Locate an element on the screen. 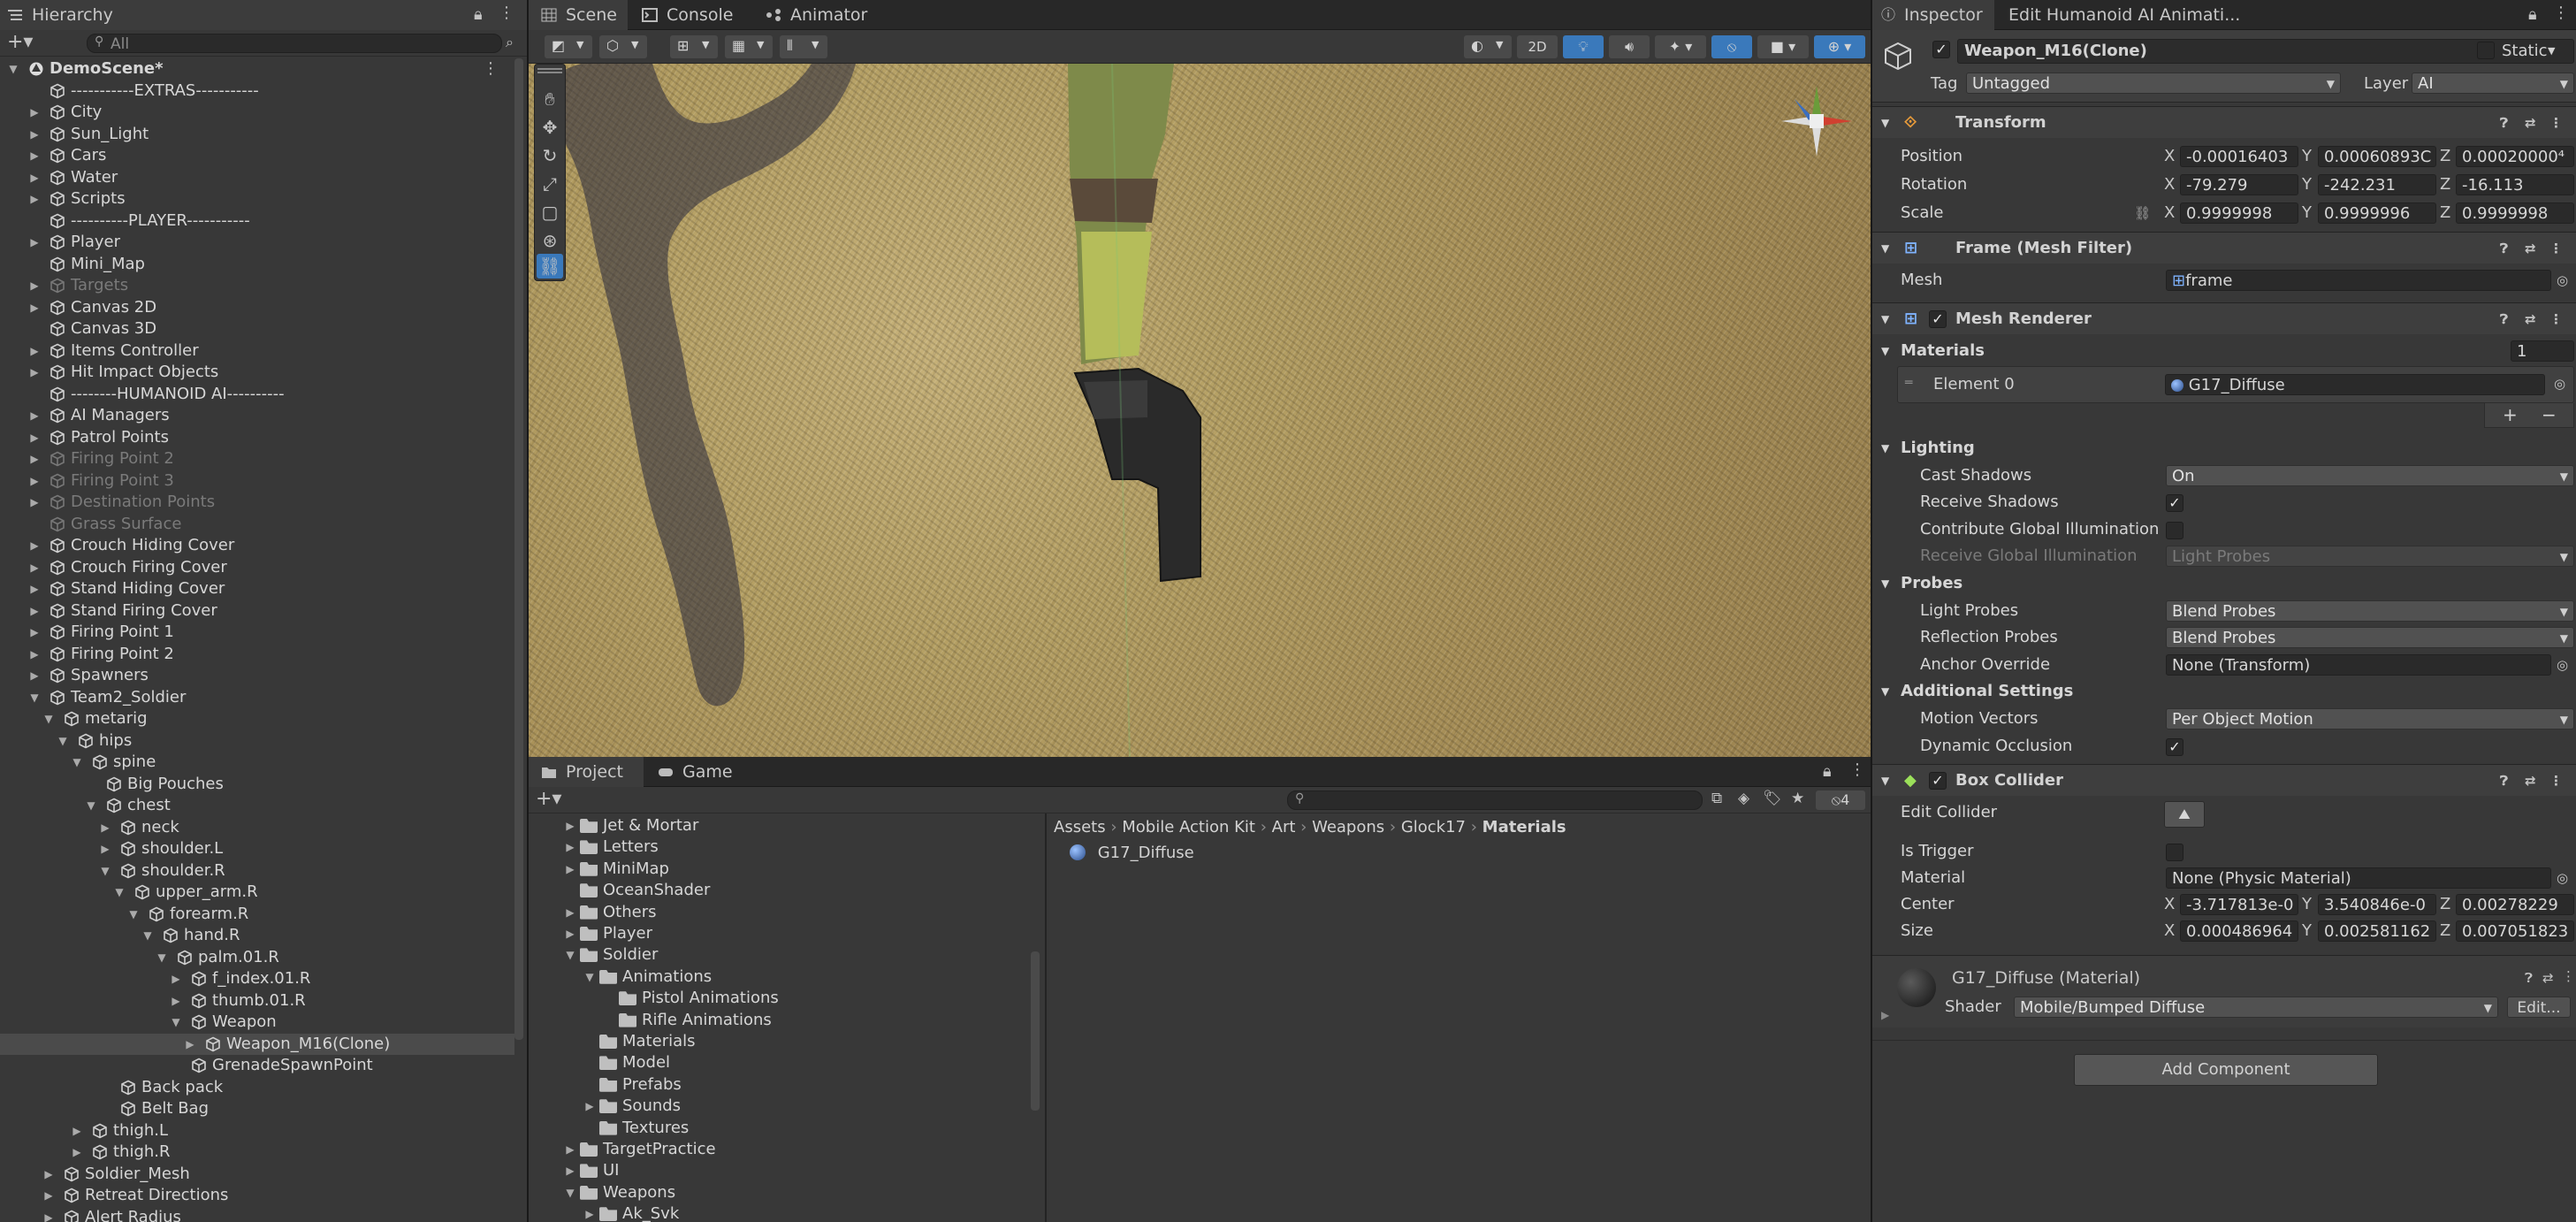  size-x-field: 0.000486964 is located at coordinates (2239, 931).